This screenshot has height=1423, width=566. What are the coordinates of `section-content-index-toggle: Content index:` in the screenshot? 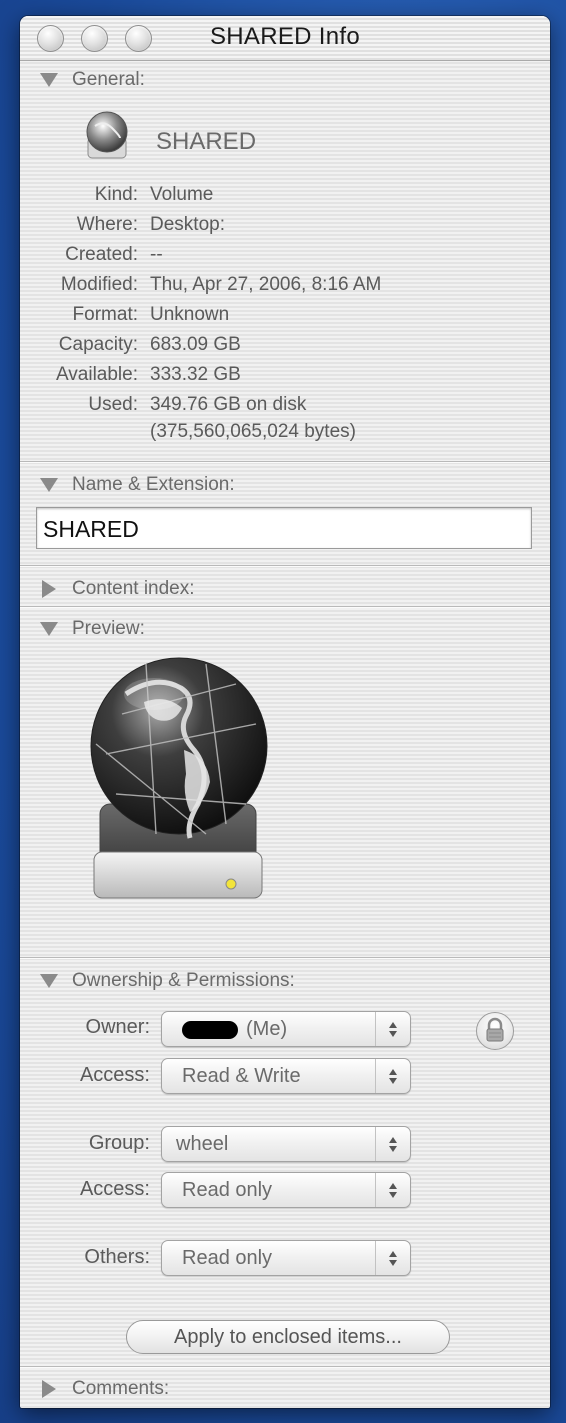 It's located at (117, 589).